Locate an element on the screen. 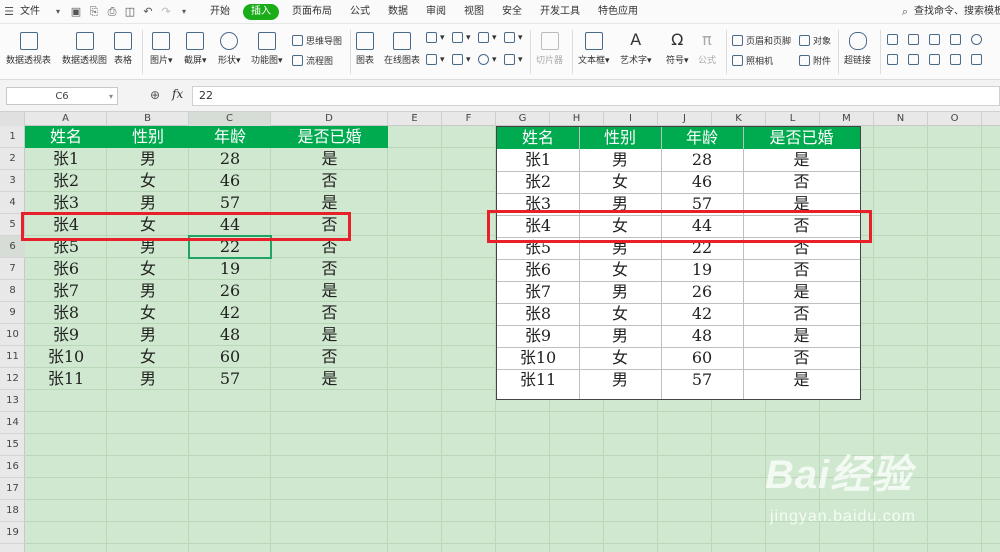 The height and width of the screenshot is (552, 1000). table-button: 表格 is located at coordinates (123, 49).